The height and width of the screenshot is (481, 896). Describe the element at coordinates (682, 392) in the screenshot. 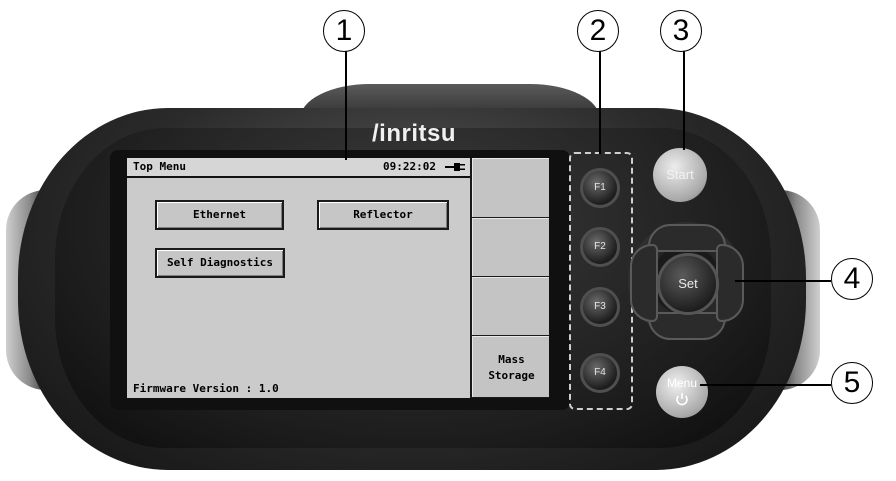

I see `menu-power-key: Menu` at that location.